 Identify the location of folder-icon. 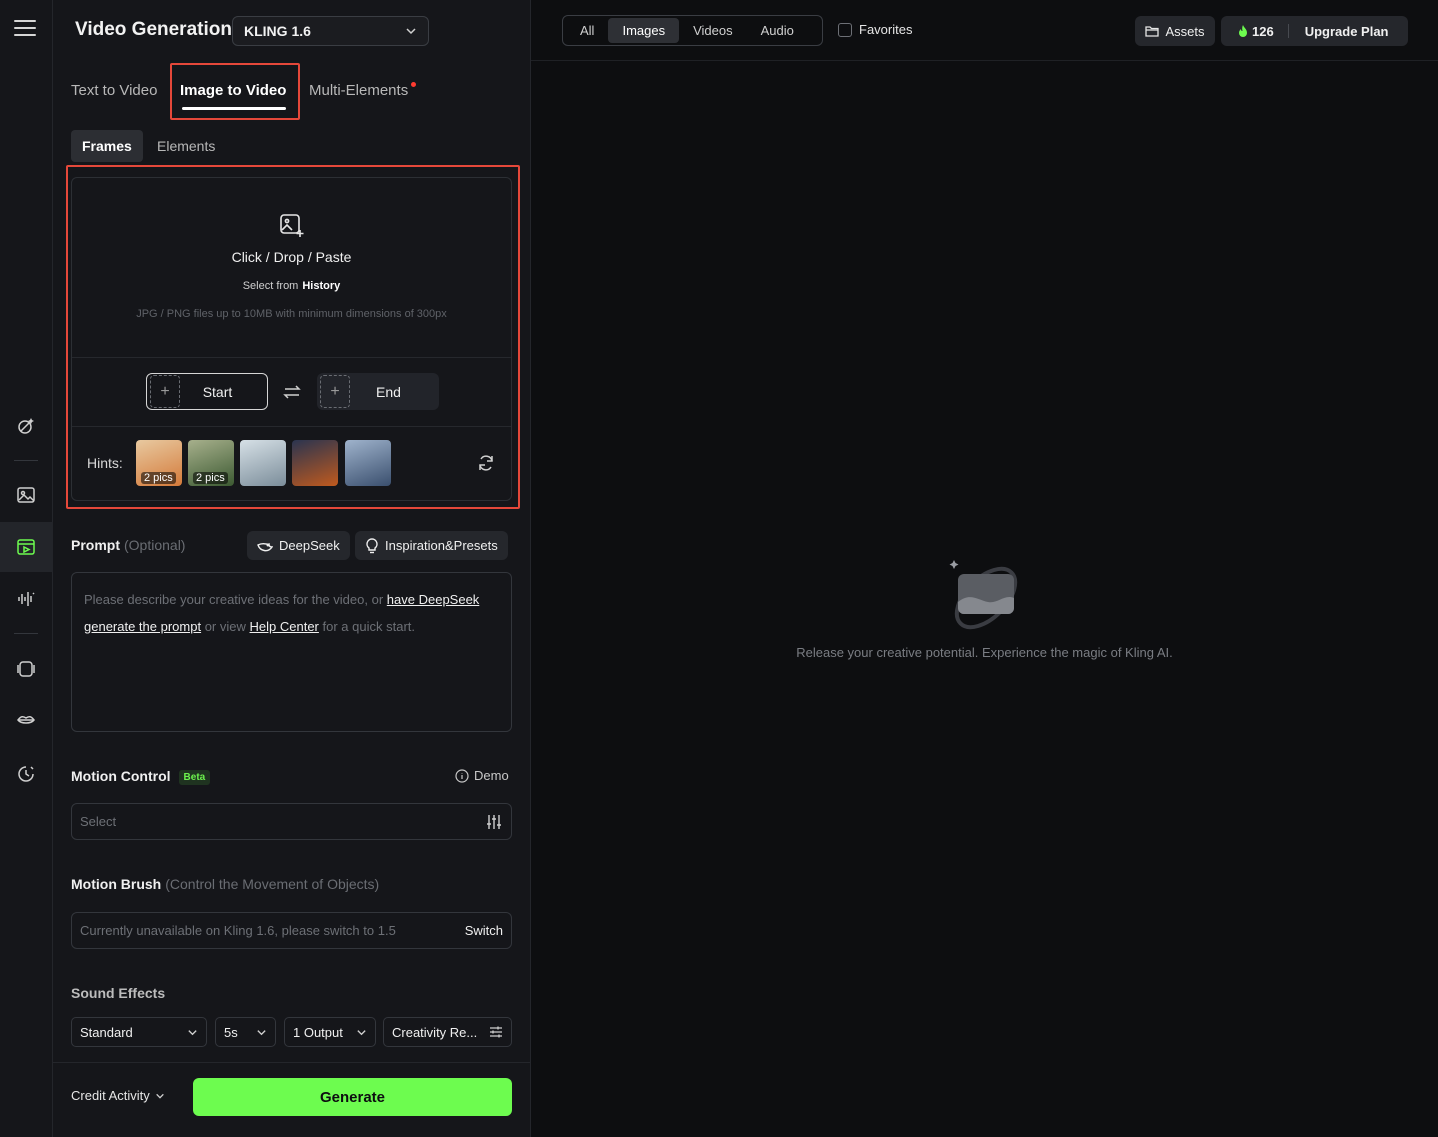
(1152, 31).